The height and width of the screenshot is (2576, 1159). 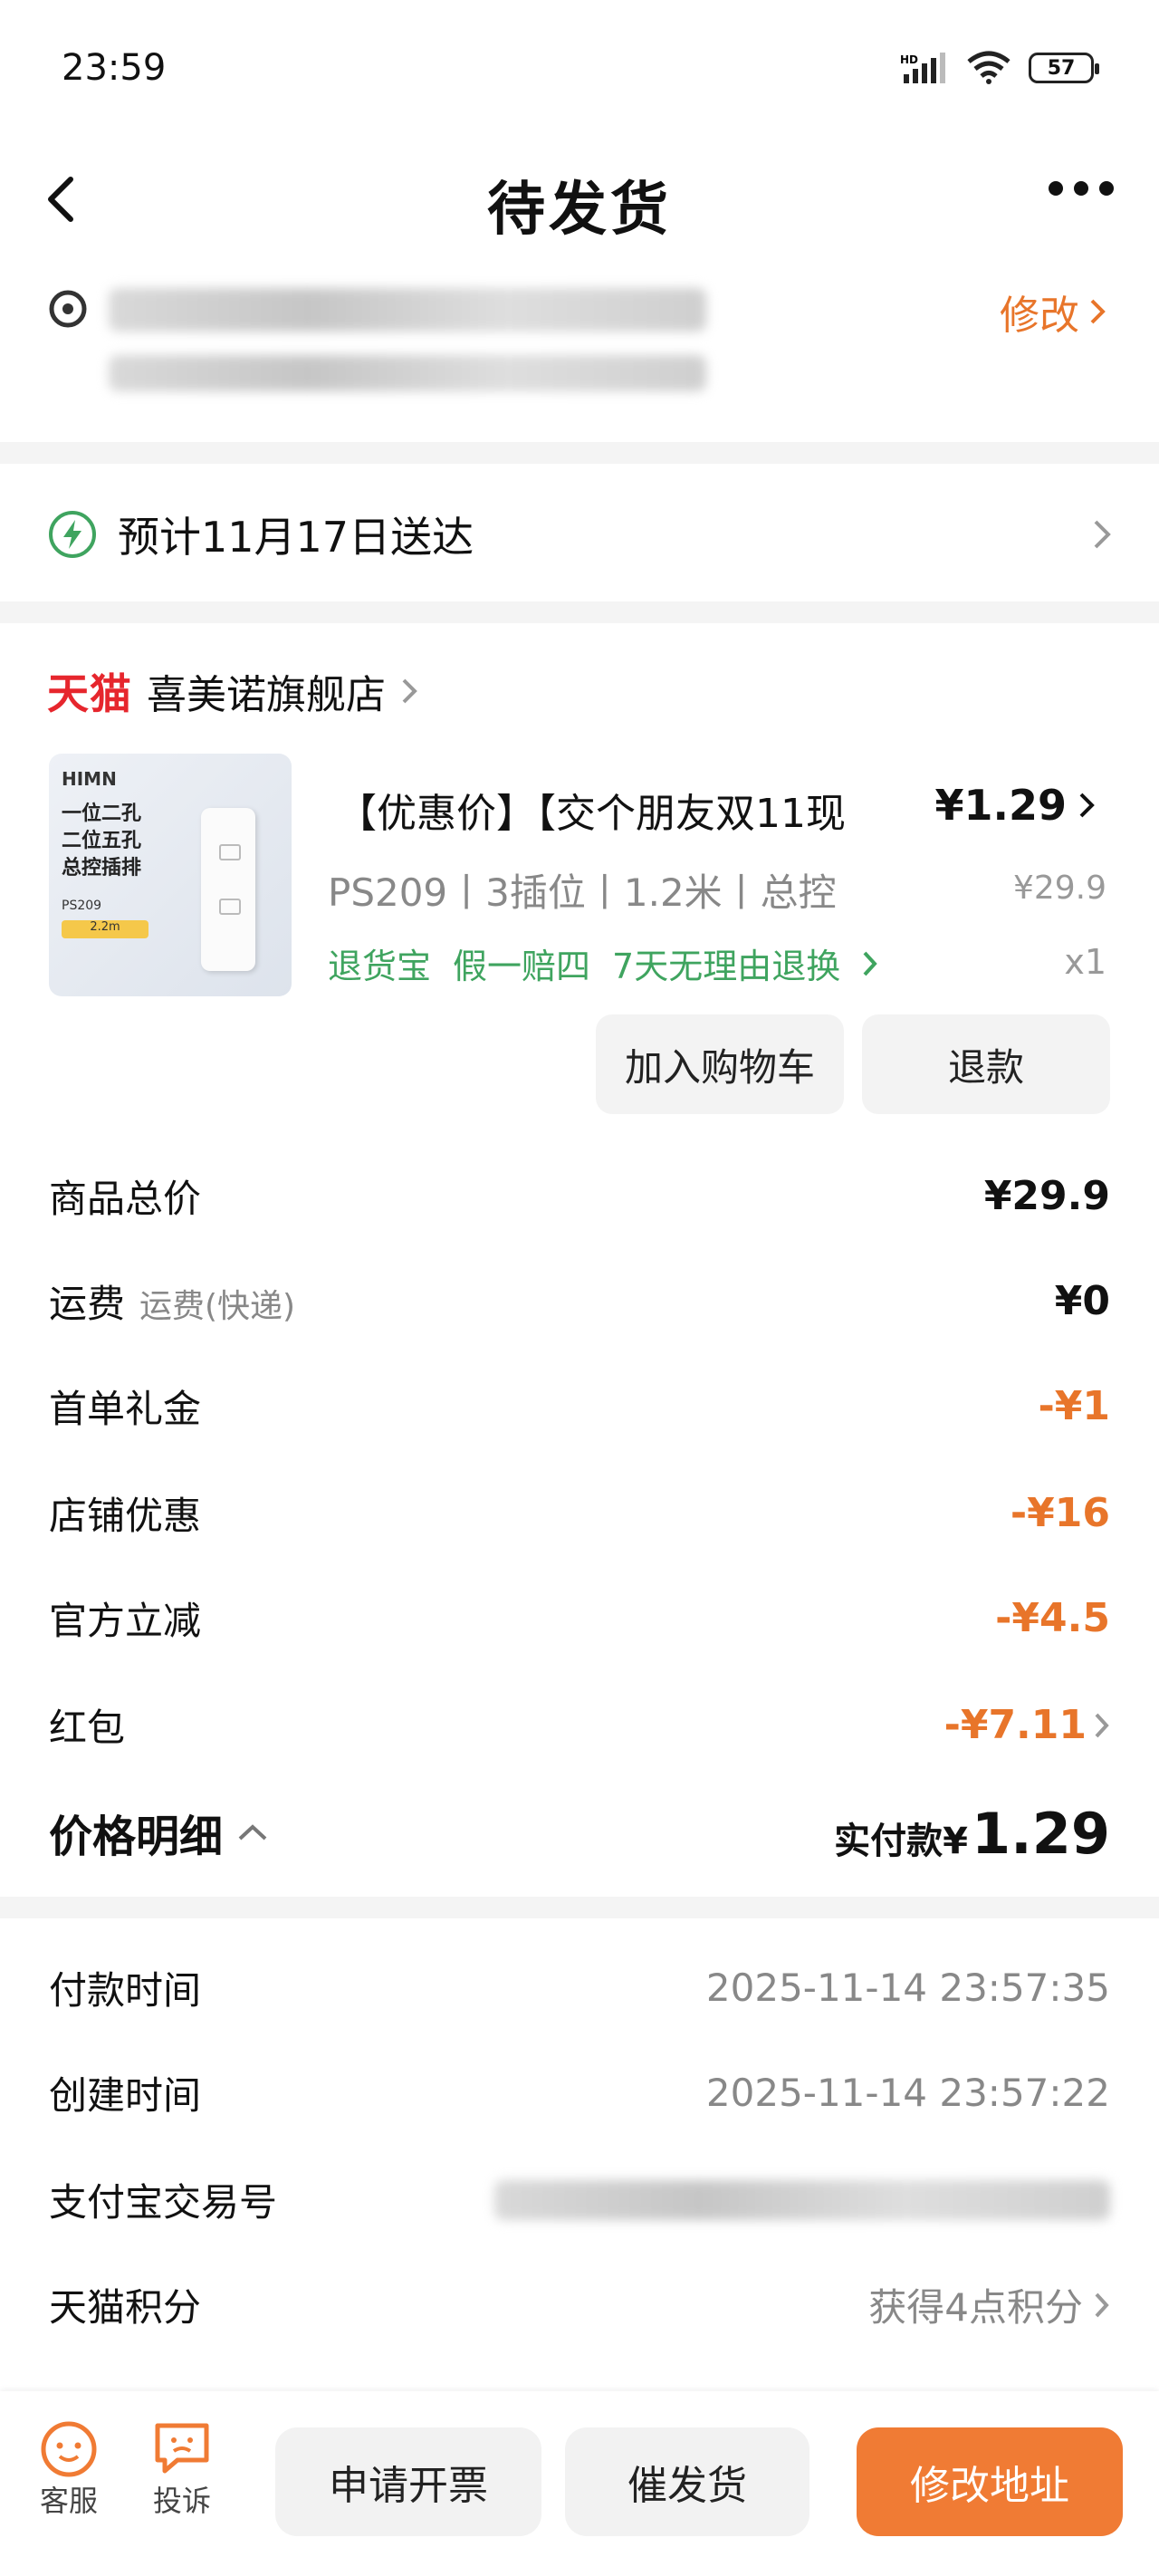 What do you see at coordinates (125, 1516) in the screenshot?
I see `price-row-label: 店铺优惠` at bounding box center [125, 1516].